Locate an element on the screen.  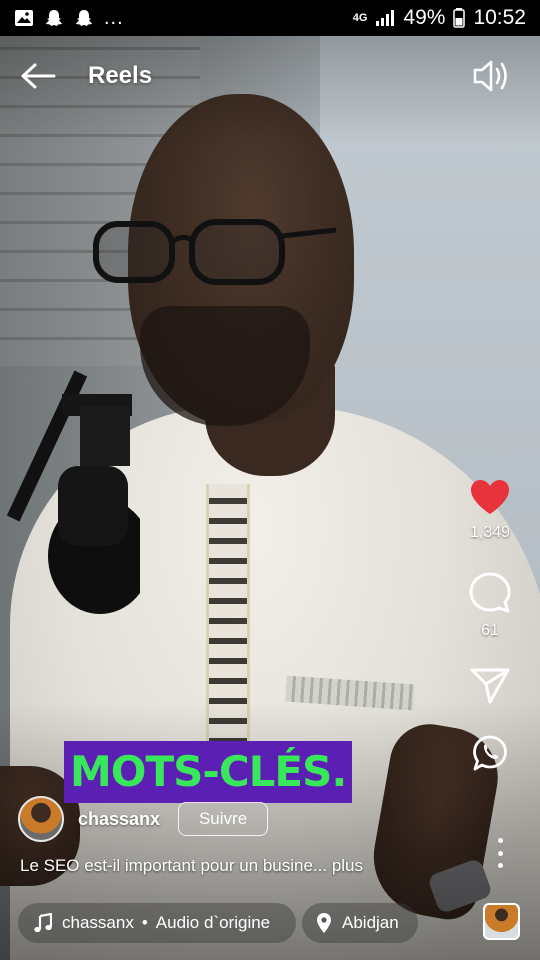
like-count: 1,349 is located at coordinates (490, 532).